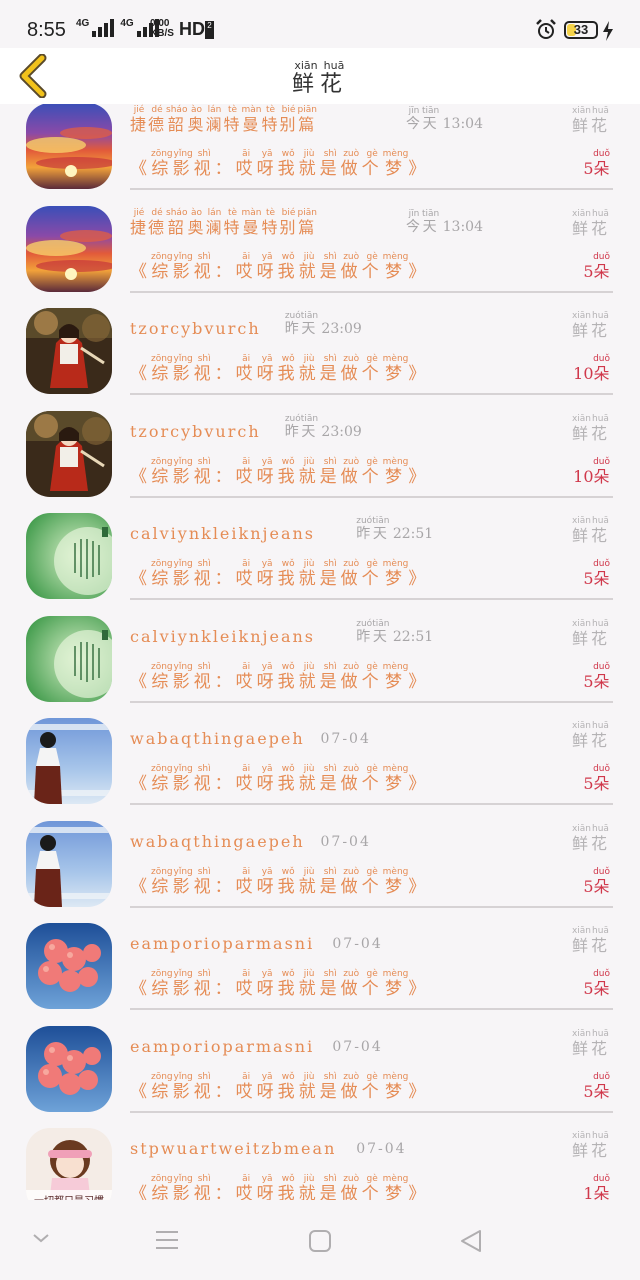 Image resolution: width=640 pixels, height=1280 pixels. What do you see at coordinates (601, 476) in the screenshot?
I see `ruby-base: 朵` at bounding box center [601, 476].